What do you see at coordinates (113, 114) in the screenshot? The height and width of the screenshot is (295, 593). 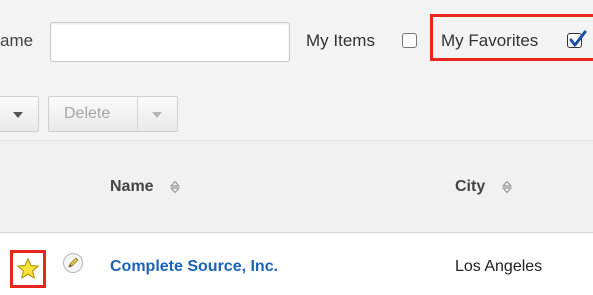 I see `delete-button: Delete` at bounding box center [113, 114].